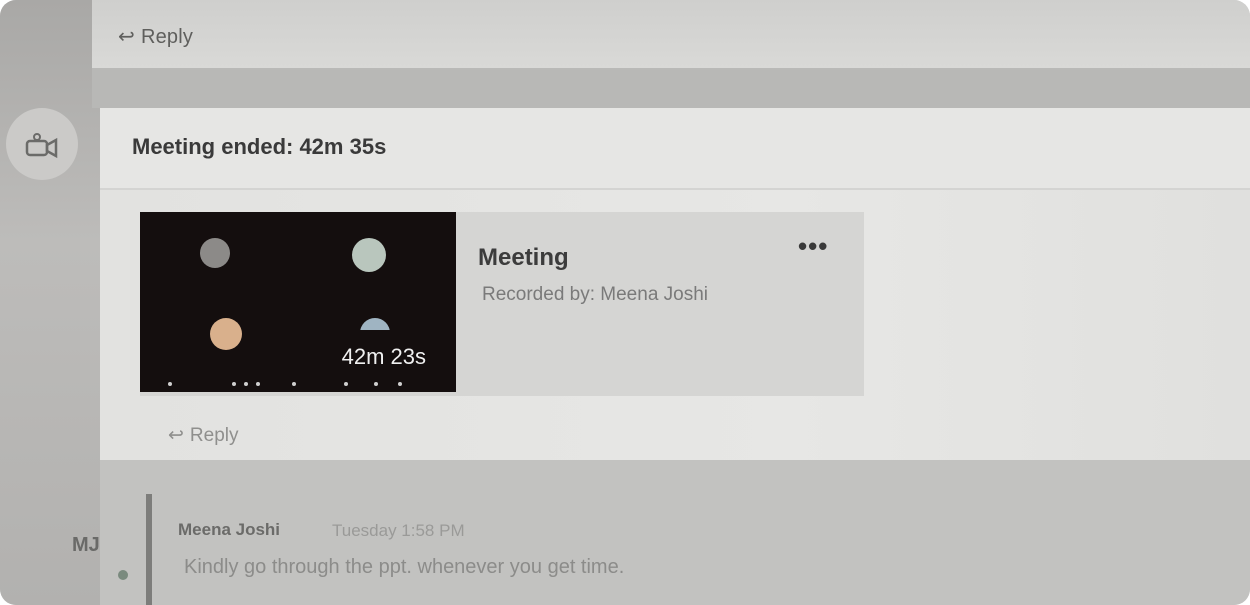 This screenshot has height=605, width=1250. Describe the element at coordinates (149, 549) in the screenshot. I see `thread-indicator` at that location.